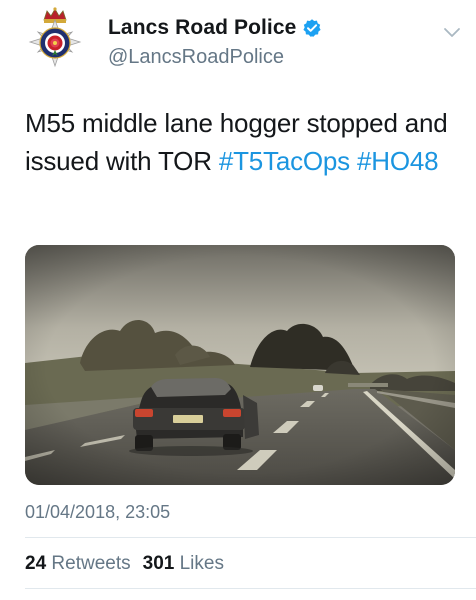 The width and height of the screenshot is (476, 600). Describe the element at coordinates (36, 563) in the screenshot. I see `retweets-count: 24` at that location.